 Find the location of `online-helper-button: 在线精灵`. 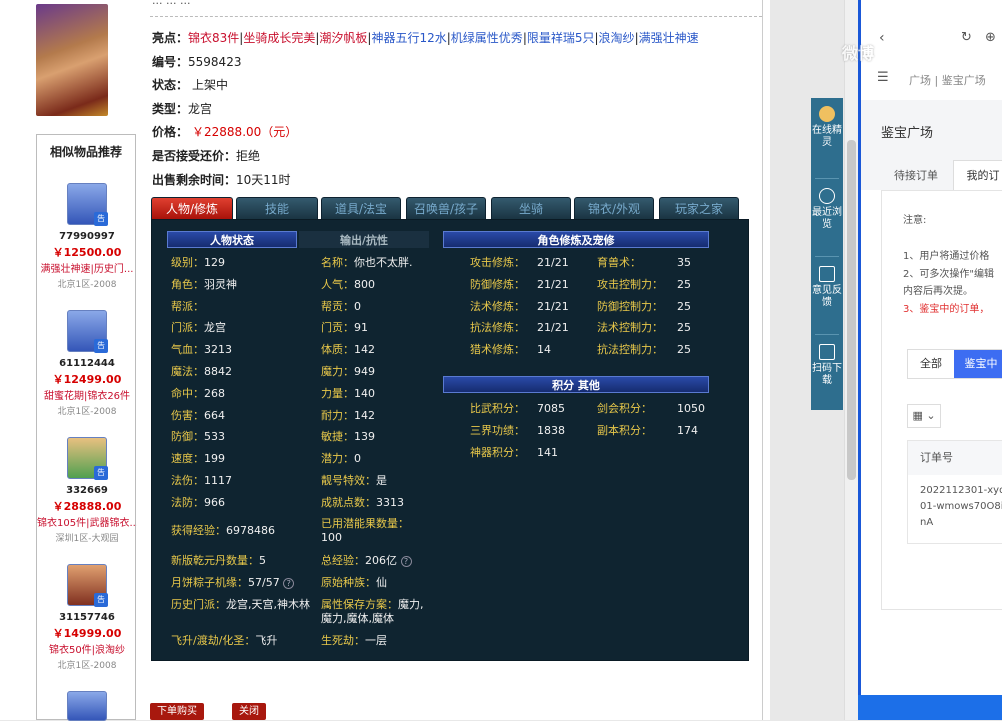

online-helper-button: 在线精灵 is located at coordinates (827, 127).